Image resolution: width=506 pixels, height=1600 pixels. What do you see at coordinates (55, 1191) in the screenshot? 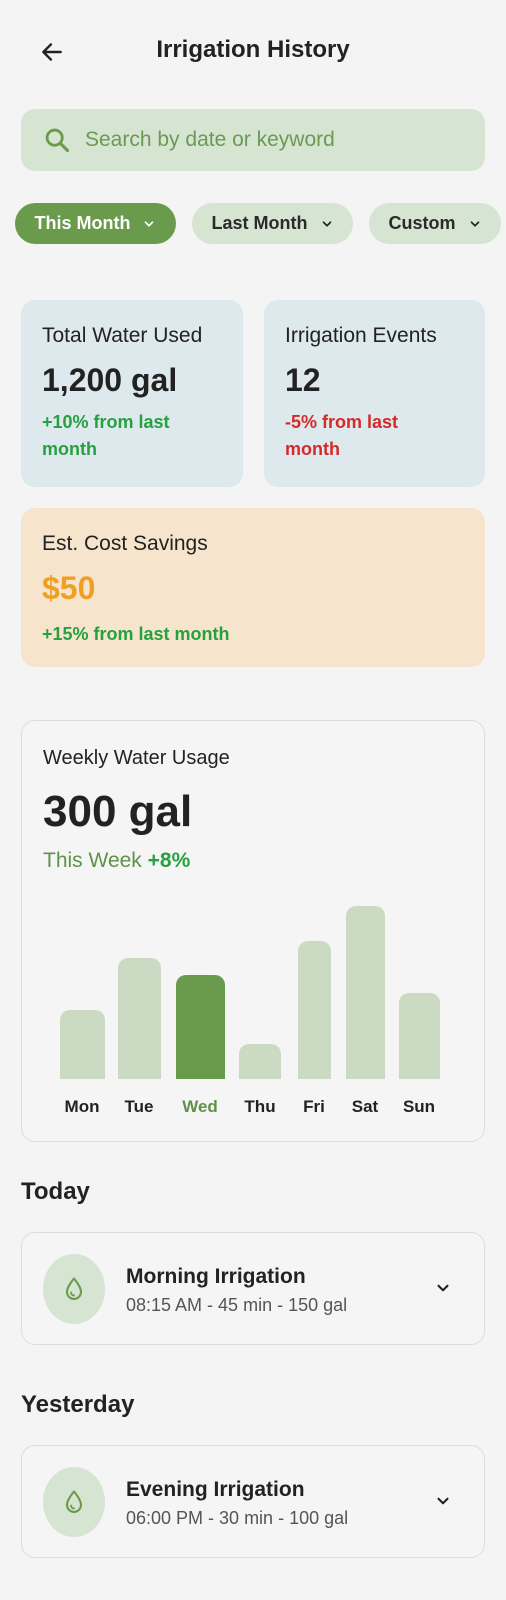
I see `section-title-today: Today` at bounding box center [55, 1191].